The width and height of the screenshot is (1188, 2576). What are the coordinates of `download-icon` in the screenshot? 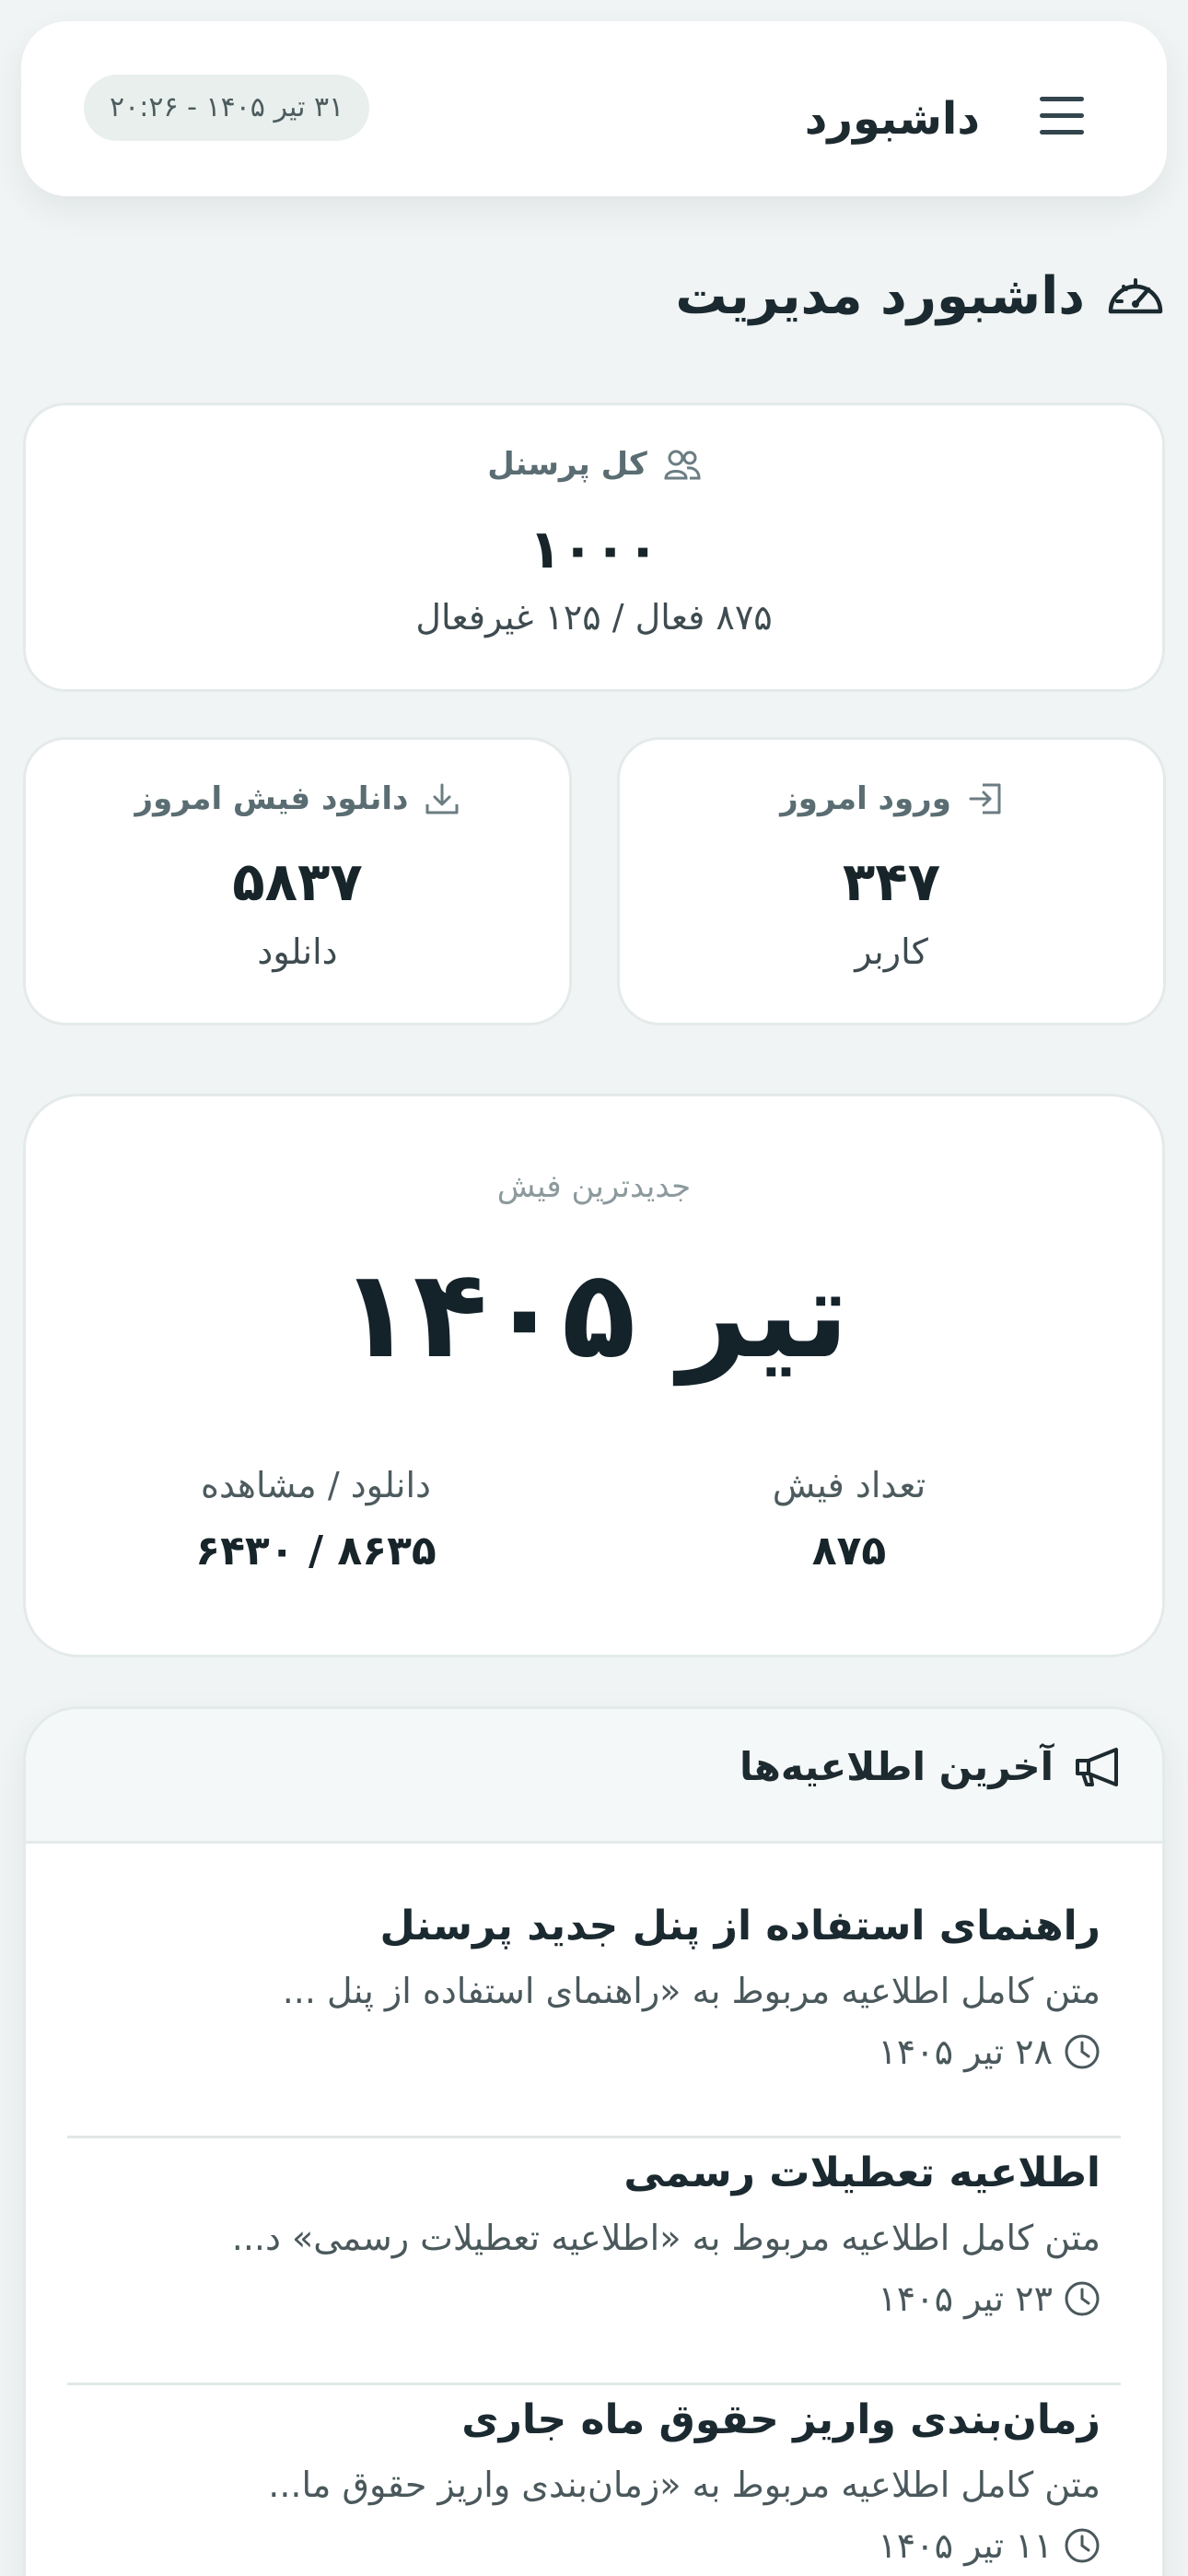 It's located at (442, 798).